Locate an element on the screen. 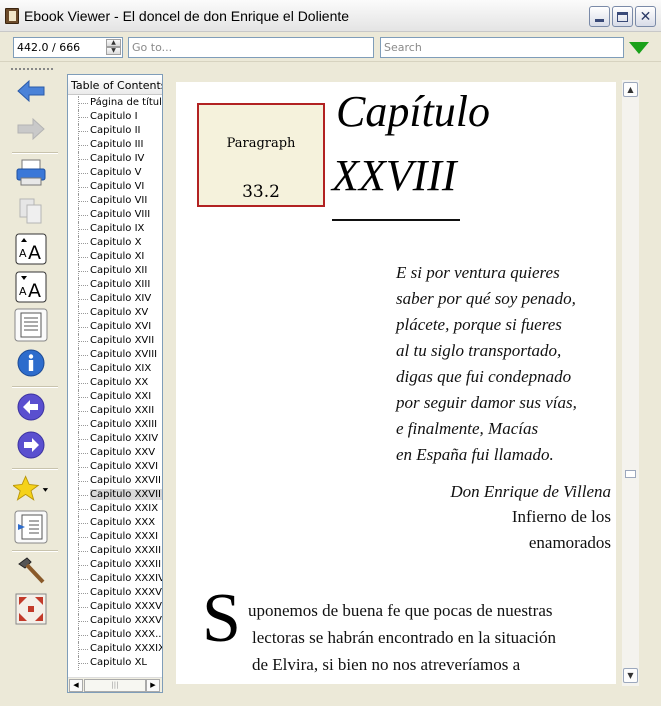  toc-item: Capitulo XXXII is located at coordinates (115, 551).